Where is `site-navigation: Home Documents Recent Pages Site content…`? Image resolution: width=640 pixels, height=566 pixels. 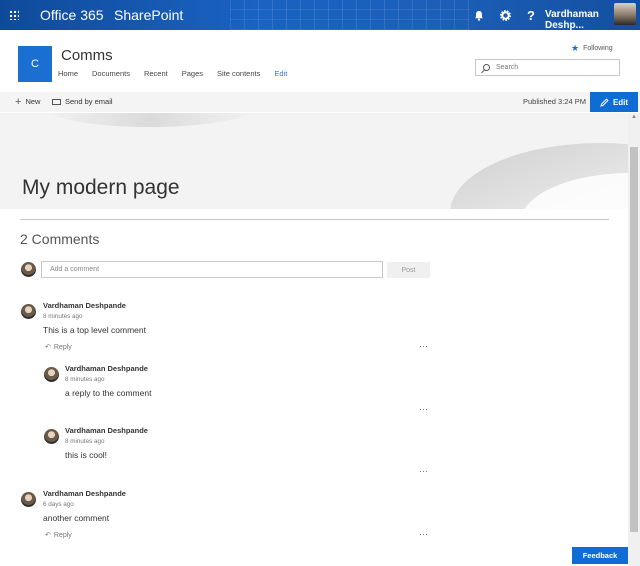 site-navigation: Home Documents Recent Pages Site content… is located at coordinates (179, 73).